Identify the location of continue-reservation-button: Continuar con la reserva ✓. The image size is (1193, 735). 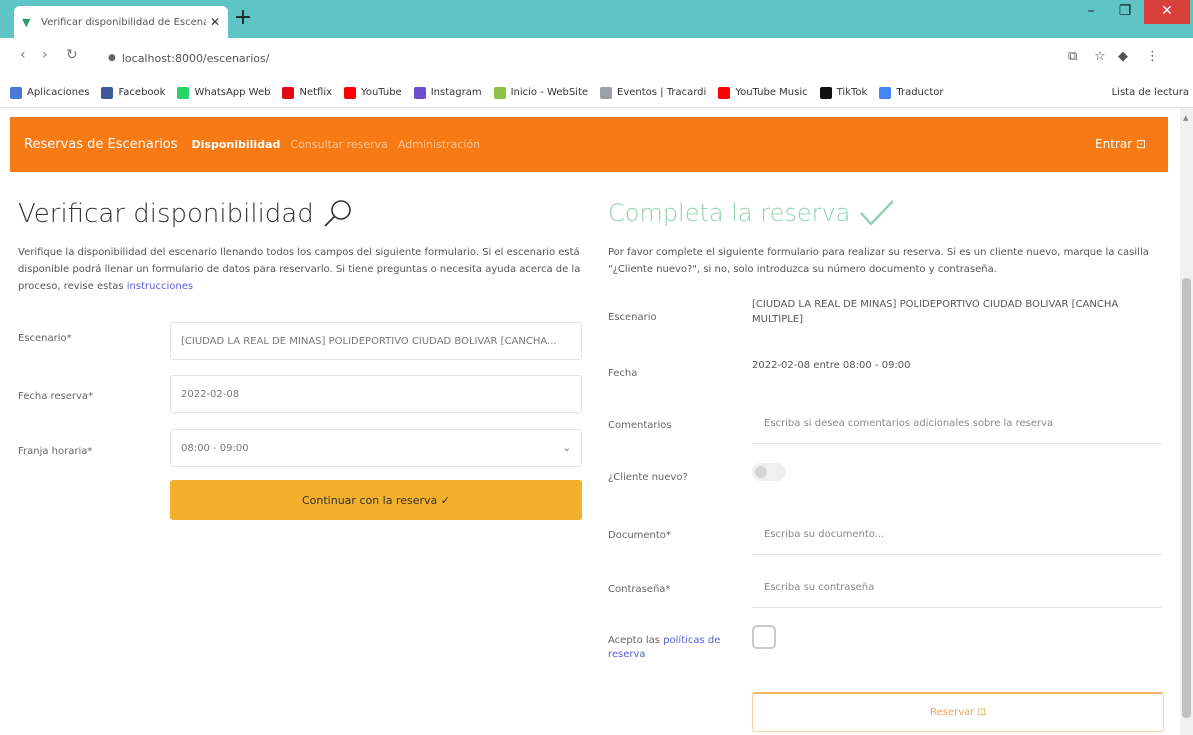
(376, 500).